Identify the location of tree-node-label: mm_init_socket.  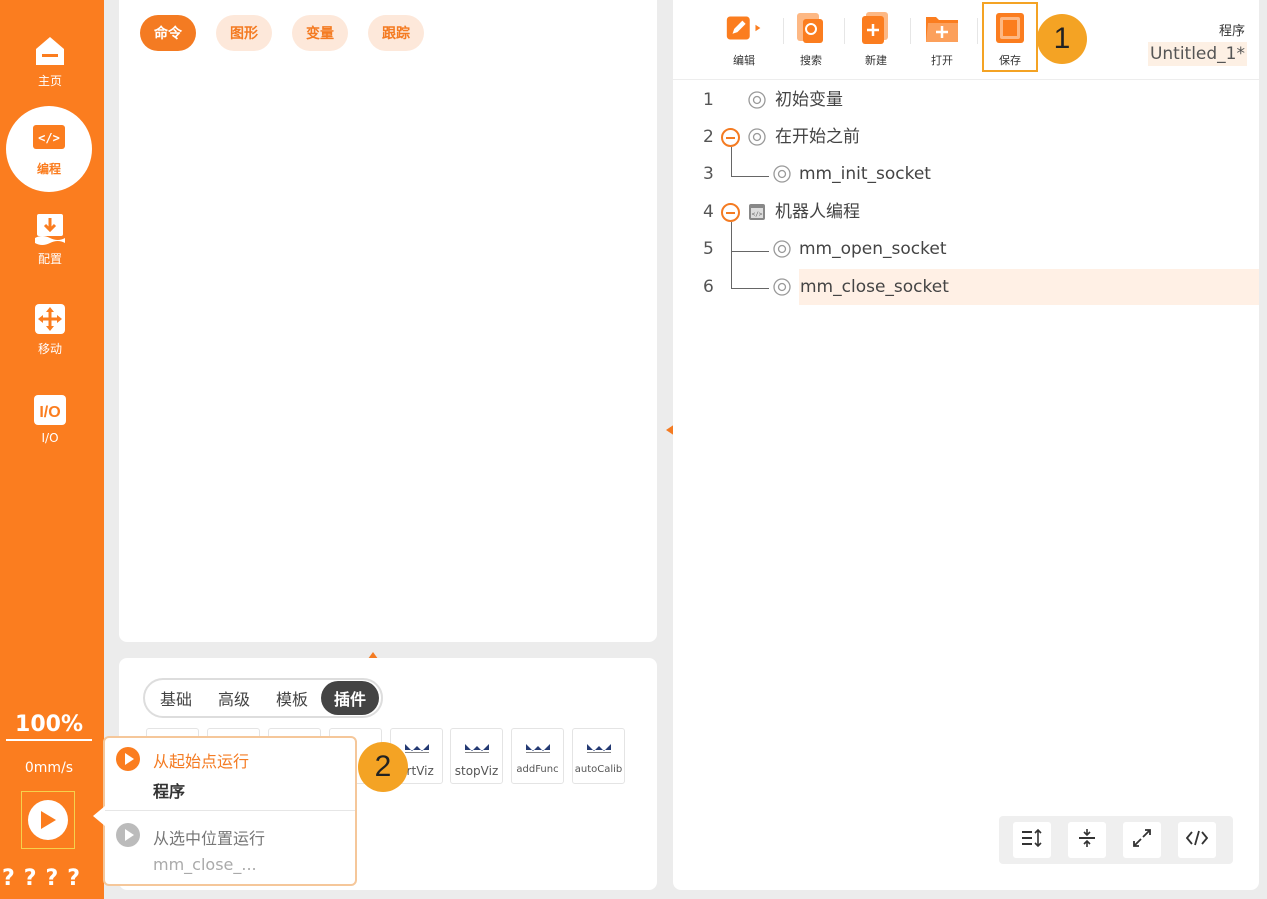
(865, 174).